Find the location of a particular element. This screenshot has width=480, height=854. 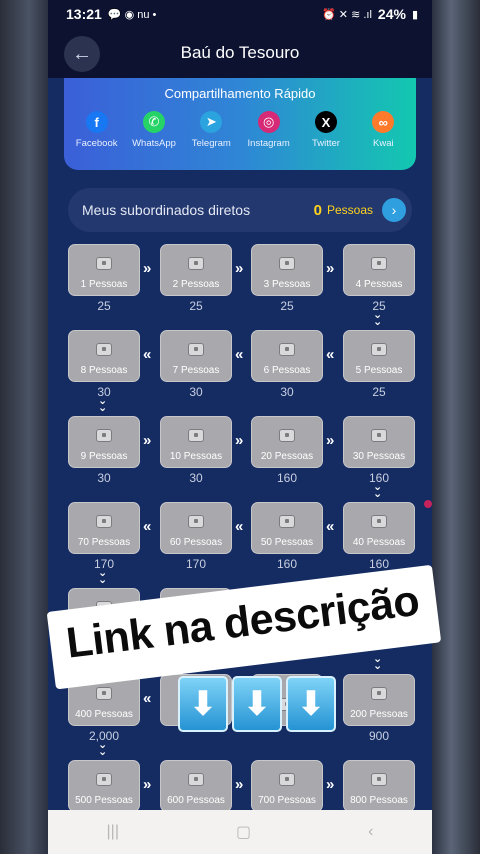

chest-box: 8 Pessoas is located at coordinates (104, 356).